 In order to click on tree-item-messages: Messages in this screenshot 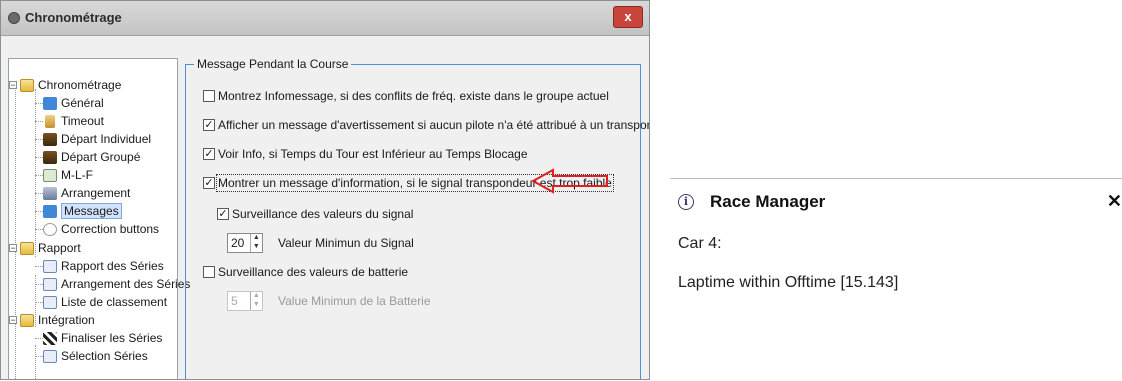, I will do `click(82, 211)`.